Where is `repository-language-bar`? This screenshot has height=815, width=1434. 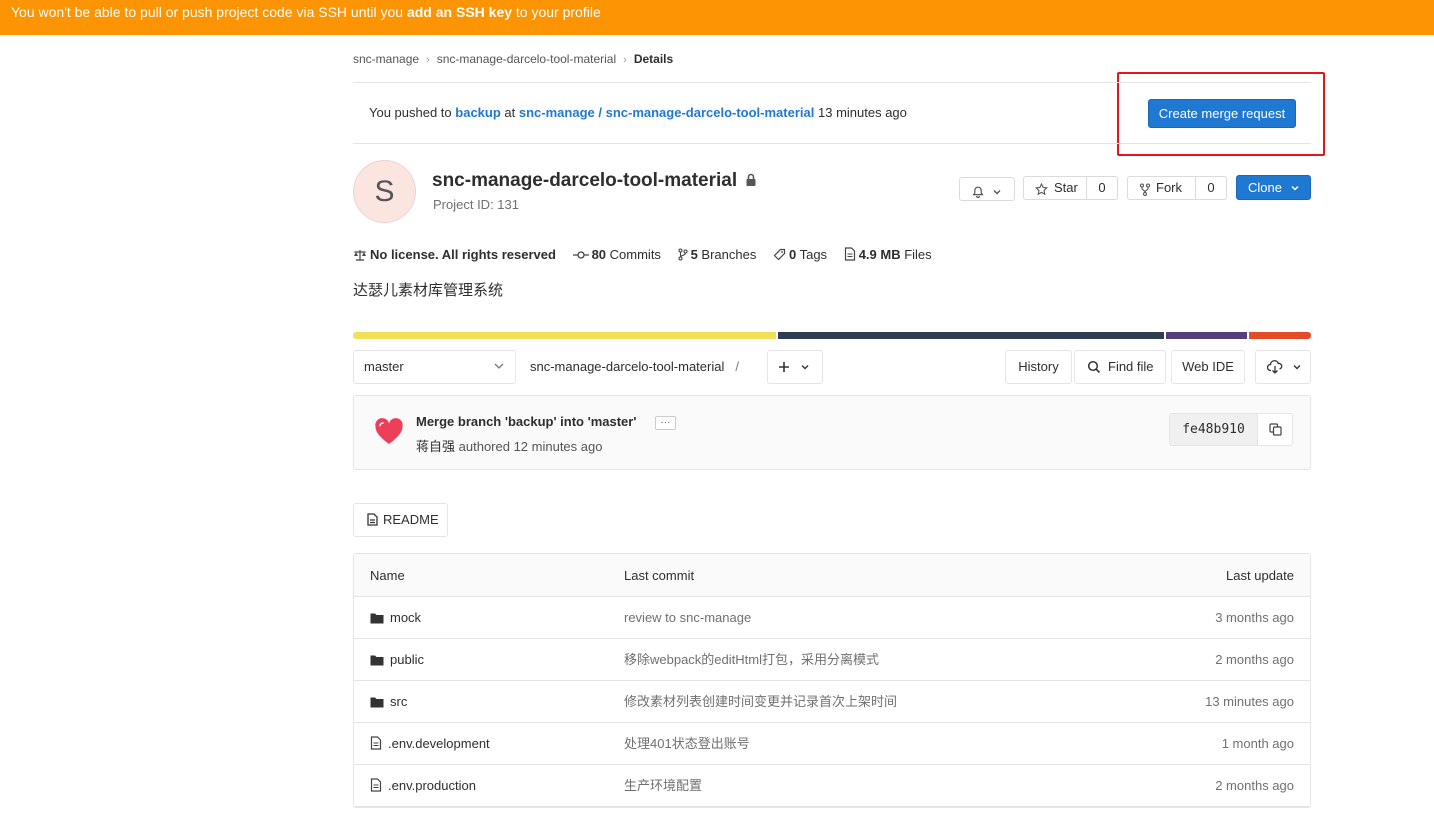 repository-language-bar is located at coordinates (832, 335).